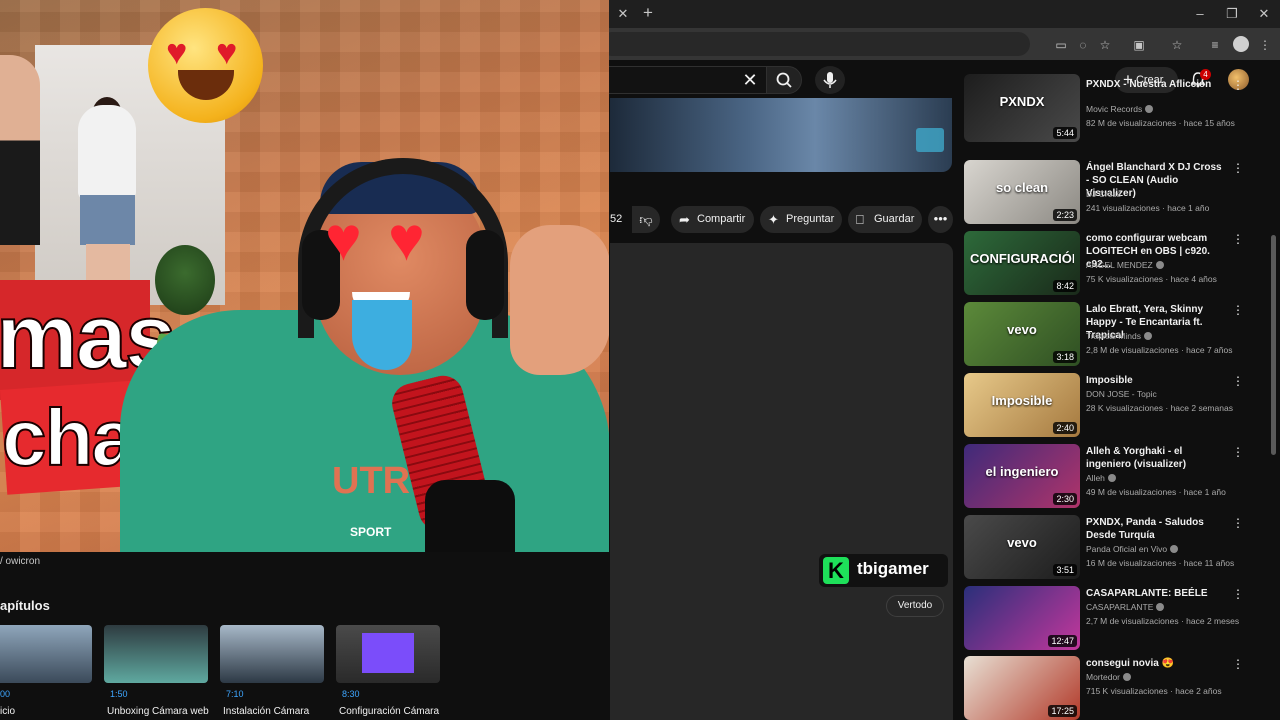 The height and width of the screenshot is (720, 1280). What do you see at coordinates (1177, 45) in the screenshot?
I see `bookmarks-icon: ☆` at bounding box center [1177, 45].